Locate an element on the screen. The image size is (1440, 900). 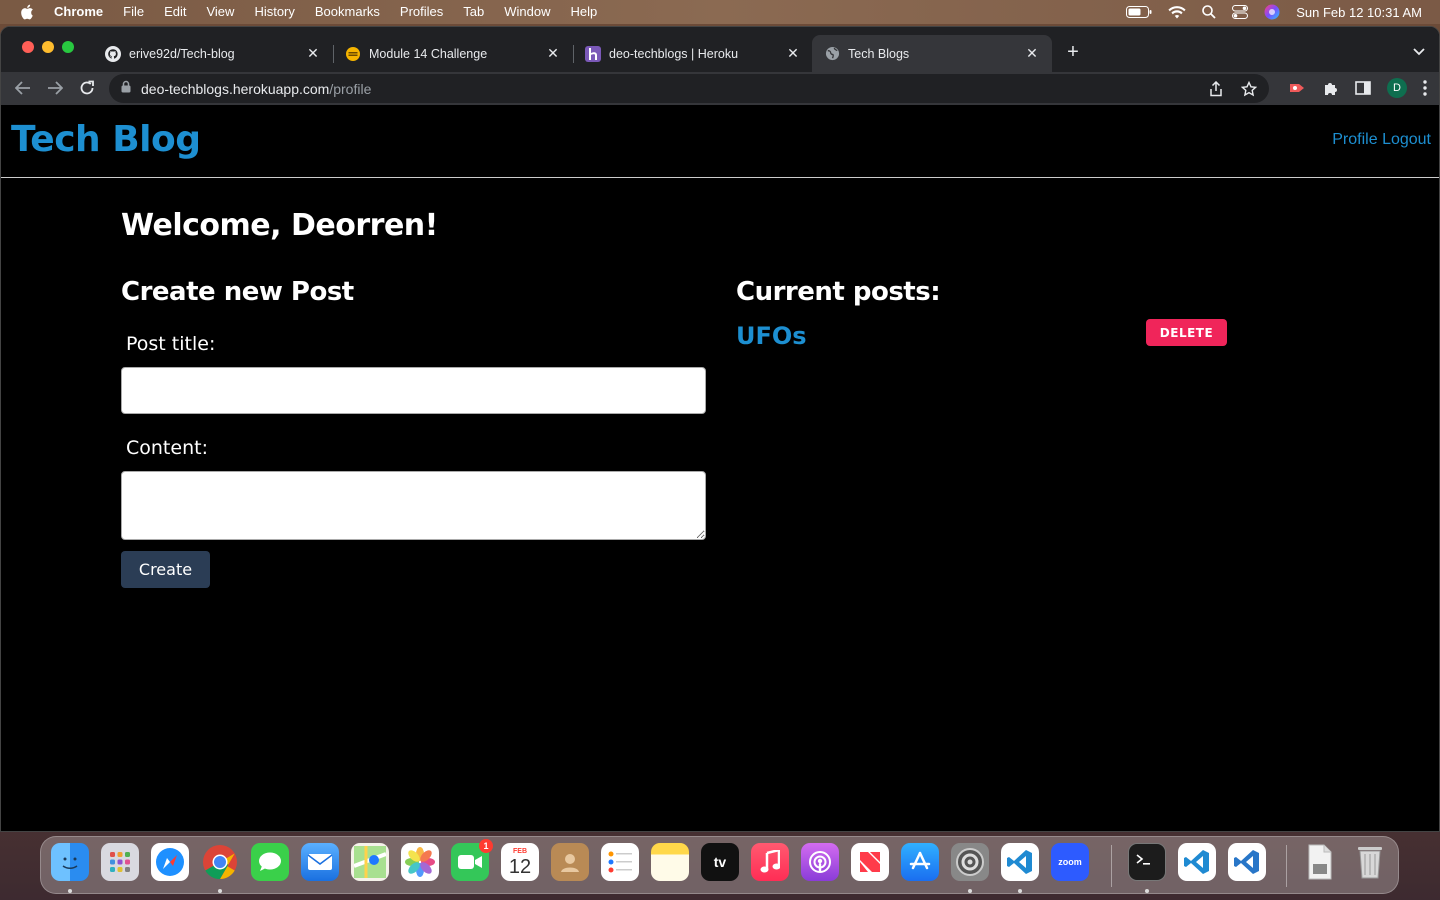
nav-logout-link: Logout is located at coordinates (1406, 139).